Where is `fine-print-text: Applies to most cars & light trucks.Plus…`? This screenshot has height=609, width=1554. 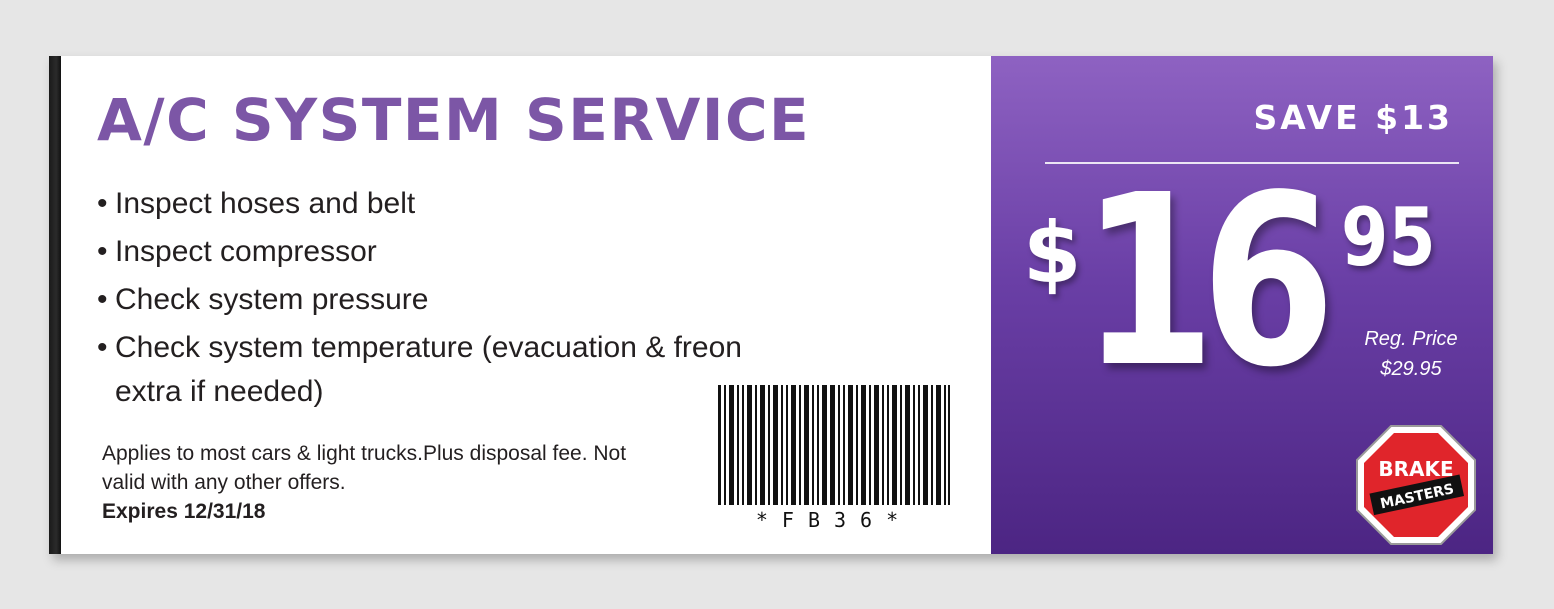 fine-print-text: Applies to most cars & light trucks.Plus… is located at coordinates (364, 468).